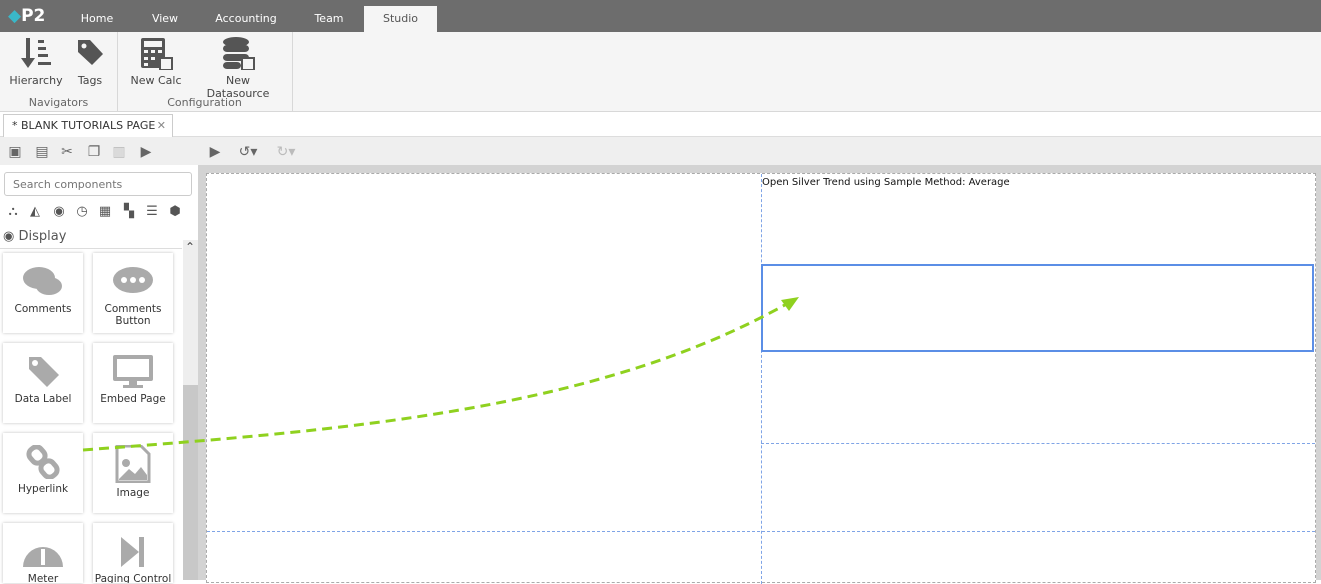 Image resolution: width=1321 pixels, height=584 pixels. I want to click on tags-button: Tags, so click(90, 61).